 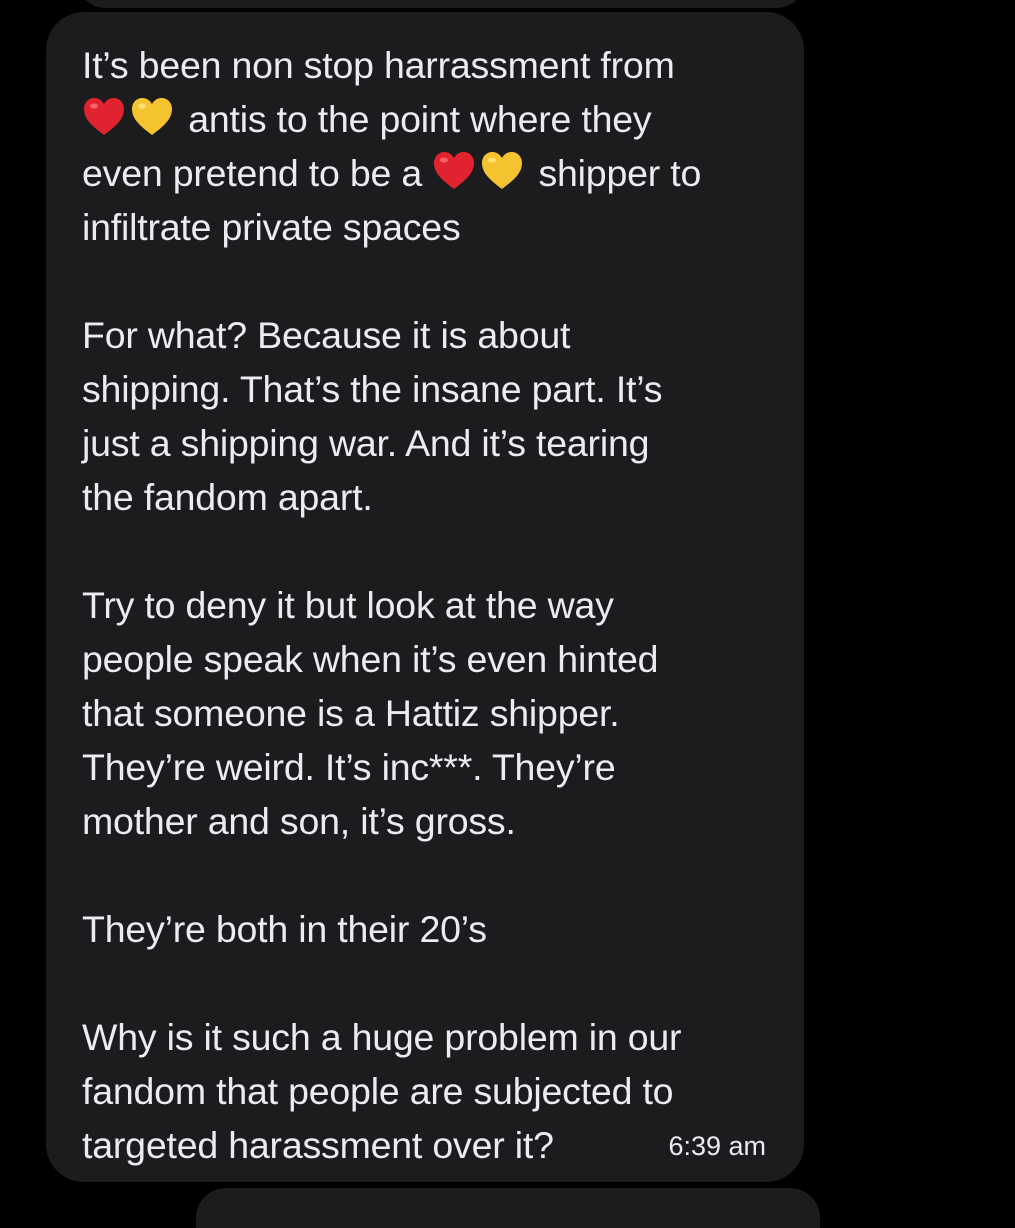 What do you see at coordinates (284, 929) in the screenshot?
I see `message-line: They’re both in their 20’s` at bounding box center [284, 929].